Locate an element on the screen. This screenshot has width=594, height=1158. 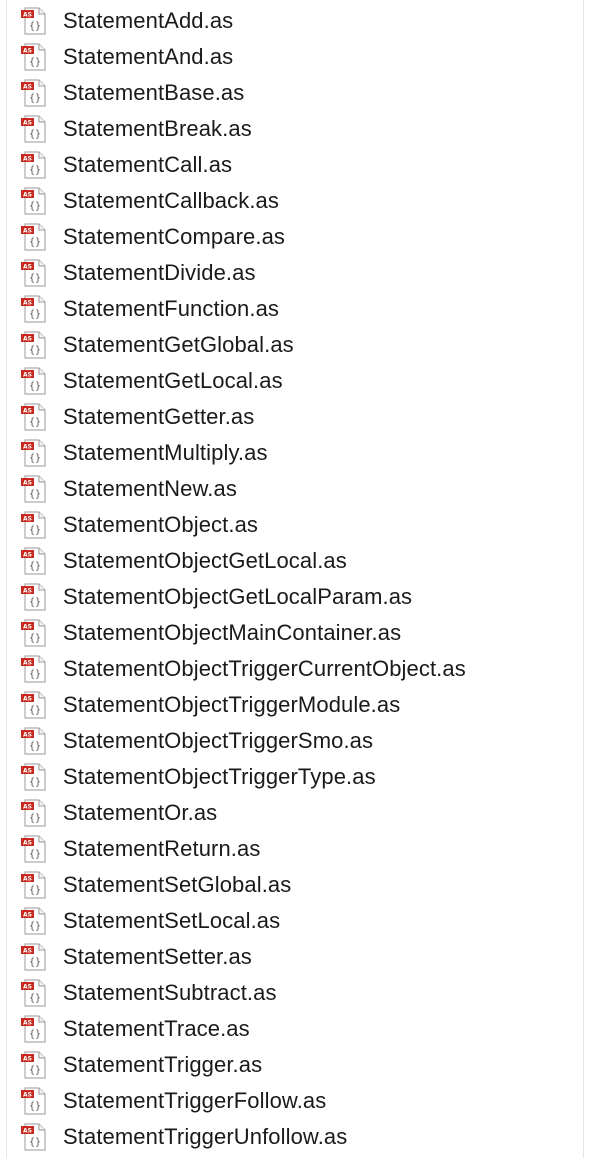
file-name-label: StatementCall.as is located at coordinates (148, 164).